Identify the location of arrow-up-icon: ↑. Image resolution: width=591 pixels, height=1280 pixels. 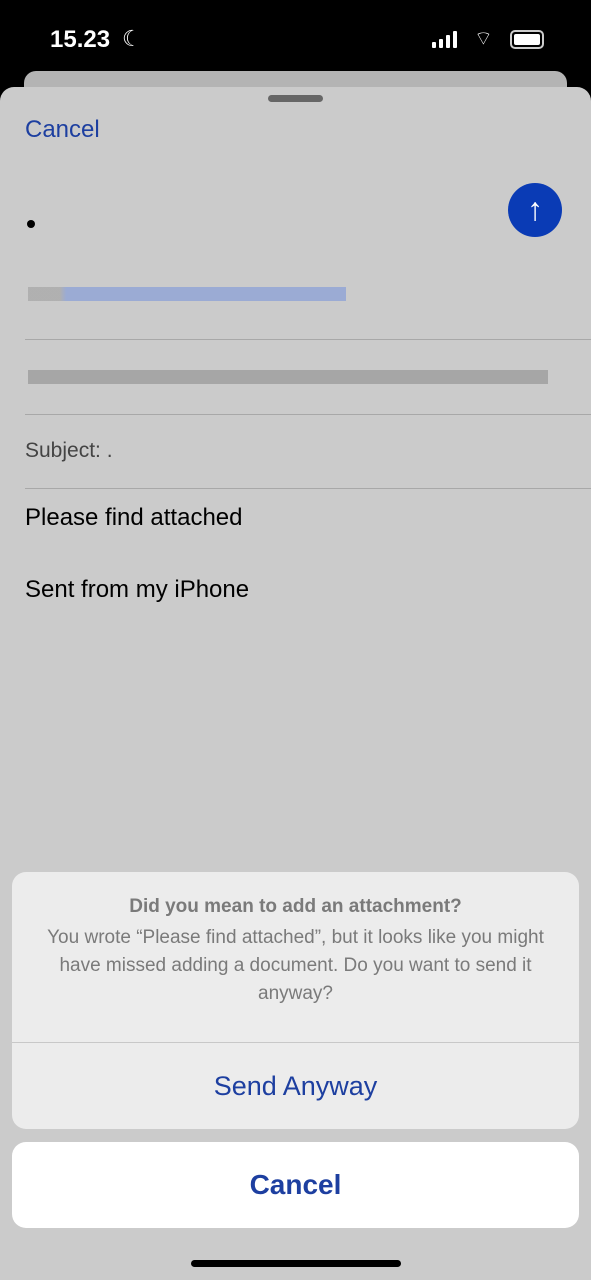
(535, 209).